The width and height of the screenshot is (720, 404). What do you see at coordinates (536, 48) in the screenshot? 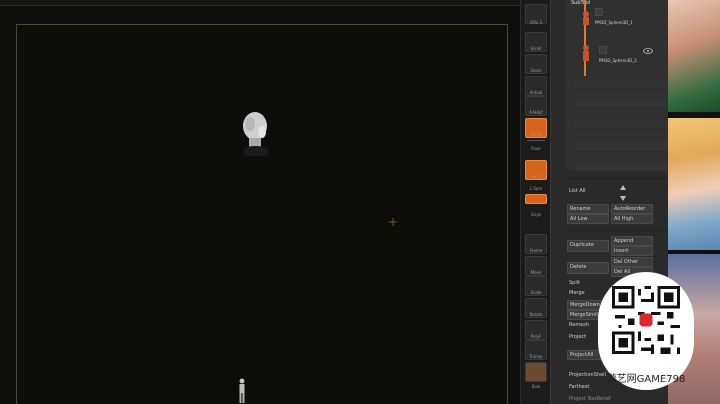
I see `shelf-label-scroll: Scroll` at bounding box center [536, 48].